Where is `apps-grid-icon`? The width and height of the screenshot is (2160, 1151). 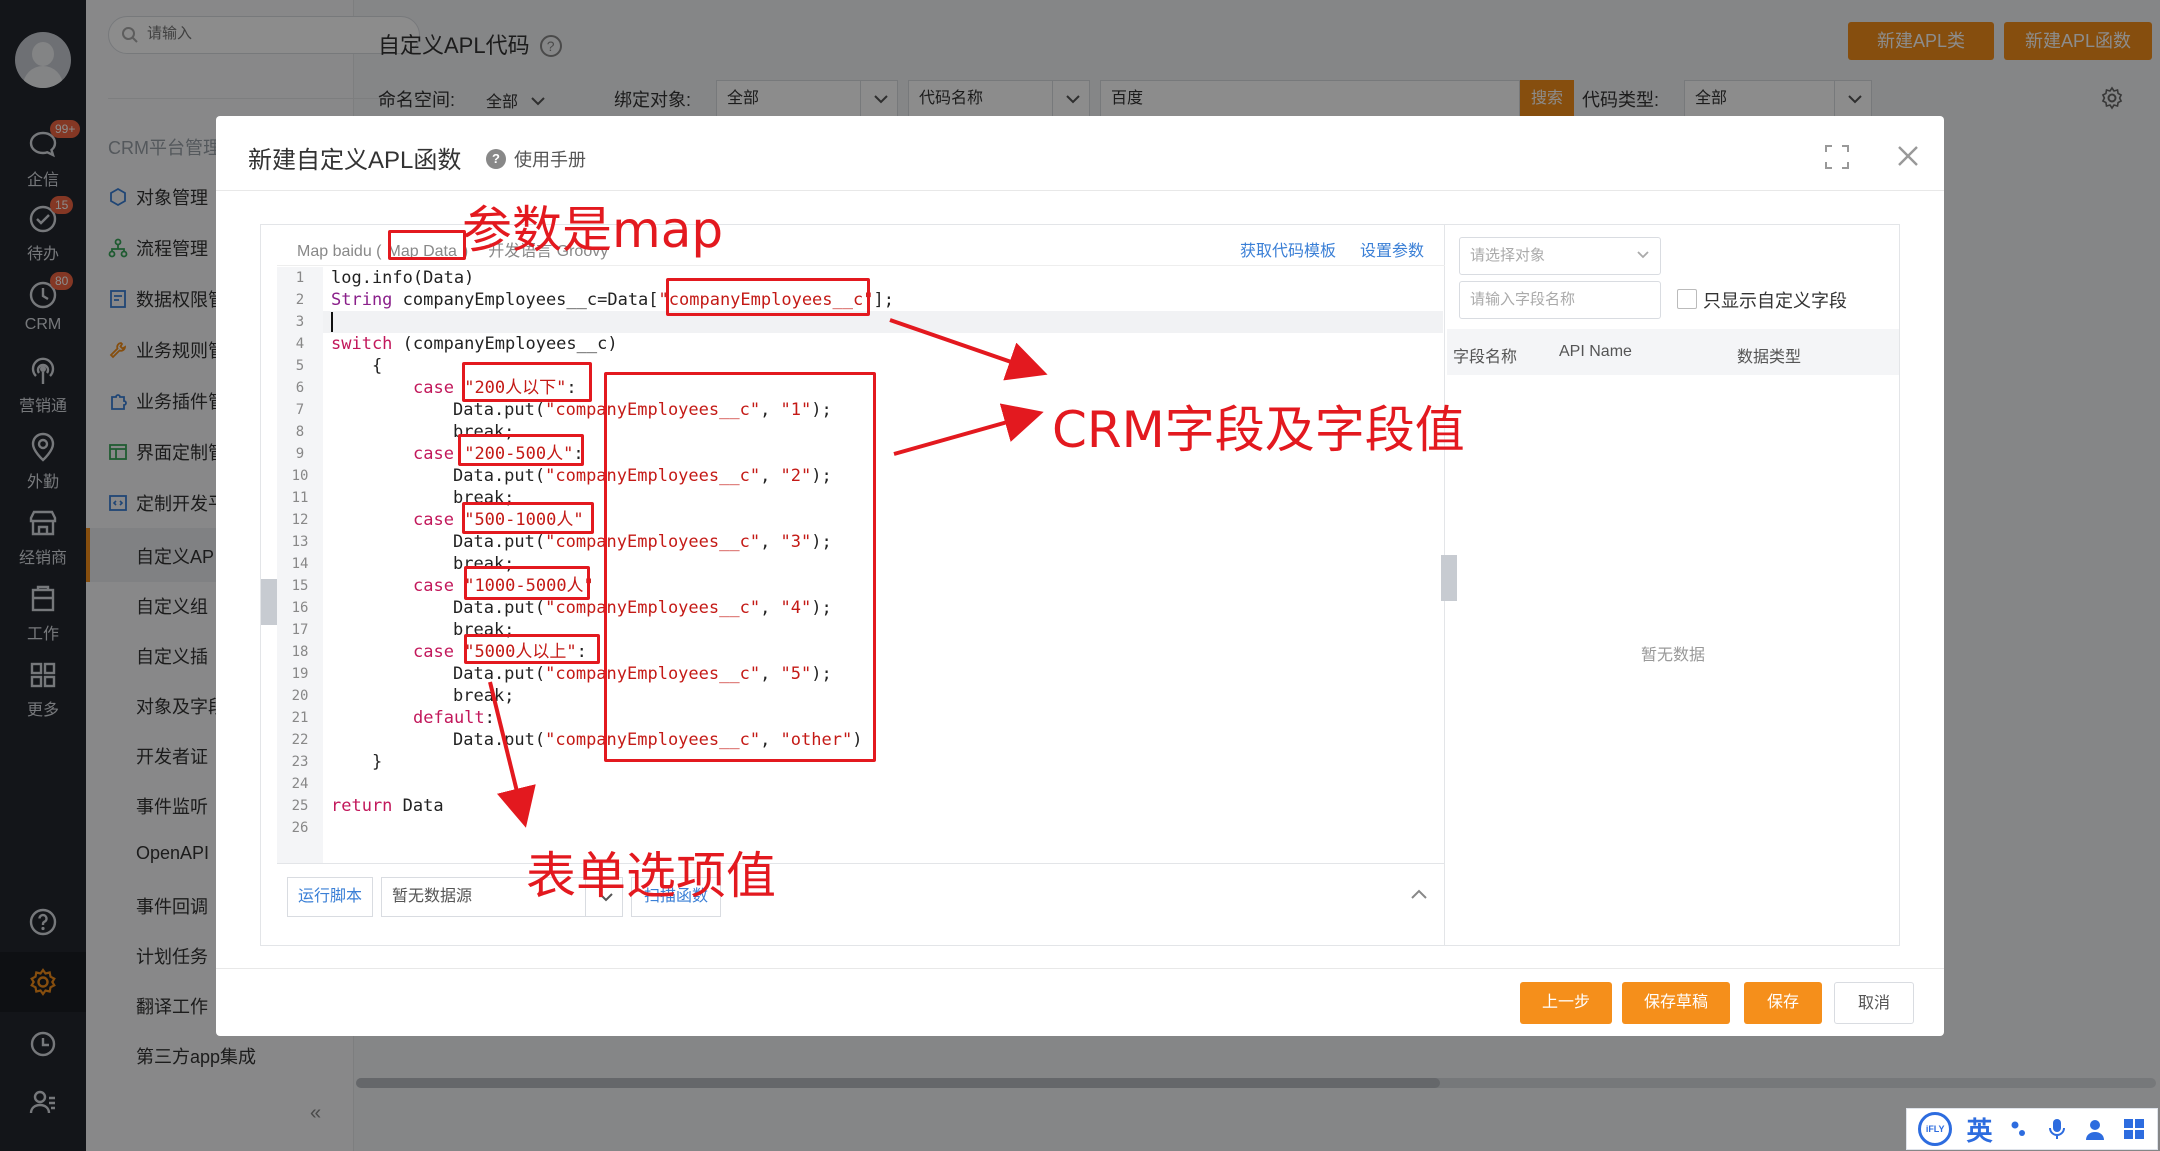
apps-grid-icon is located at coordinates (2134, 1129).